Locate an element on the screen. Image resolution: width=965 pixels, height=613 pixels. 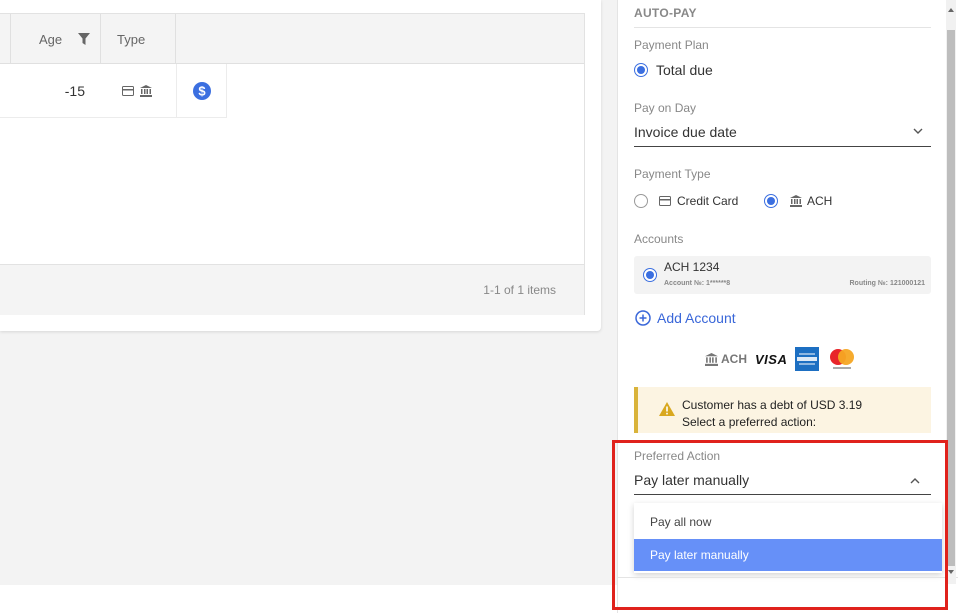
ach-option-label: ACH is located at coordinates (820, 201).